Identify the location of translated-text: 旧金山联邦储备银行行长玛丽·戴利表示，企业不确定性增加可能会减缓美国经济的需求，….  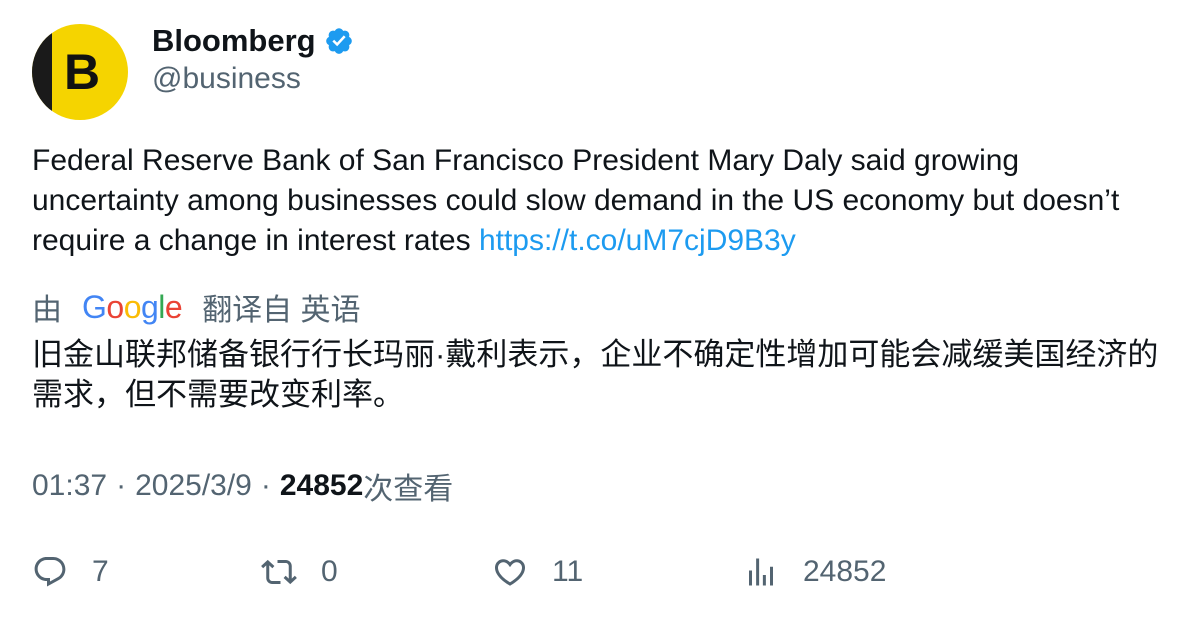
(595, 374).